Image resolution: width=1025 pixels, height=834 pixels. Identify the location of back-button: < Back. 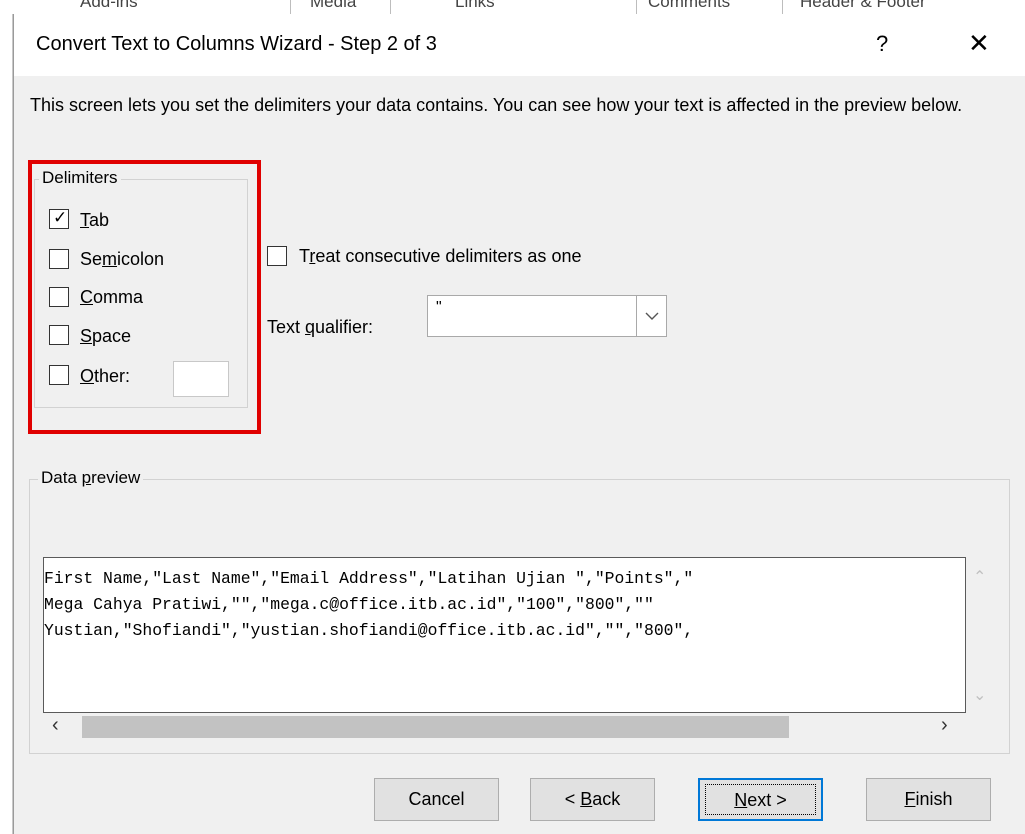
(592, 799).